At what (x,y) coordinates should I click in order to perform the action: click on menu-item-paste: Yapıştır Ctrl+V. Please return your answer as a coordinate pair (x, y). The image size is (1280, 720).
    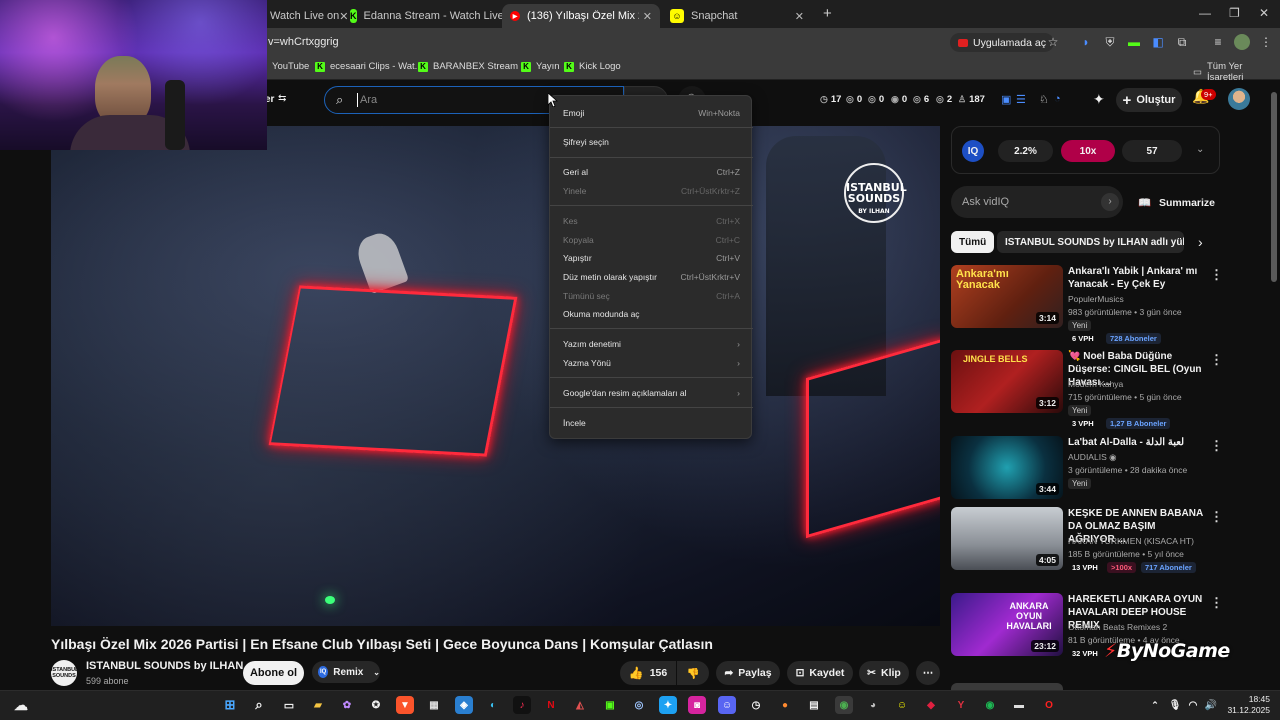
    Looking at the image, I should click on (651, 258).